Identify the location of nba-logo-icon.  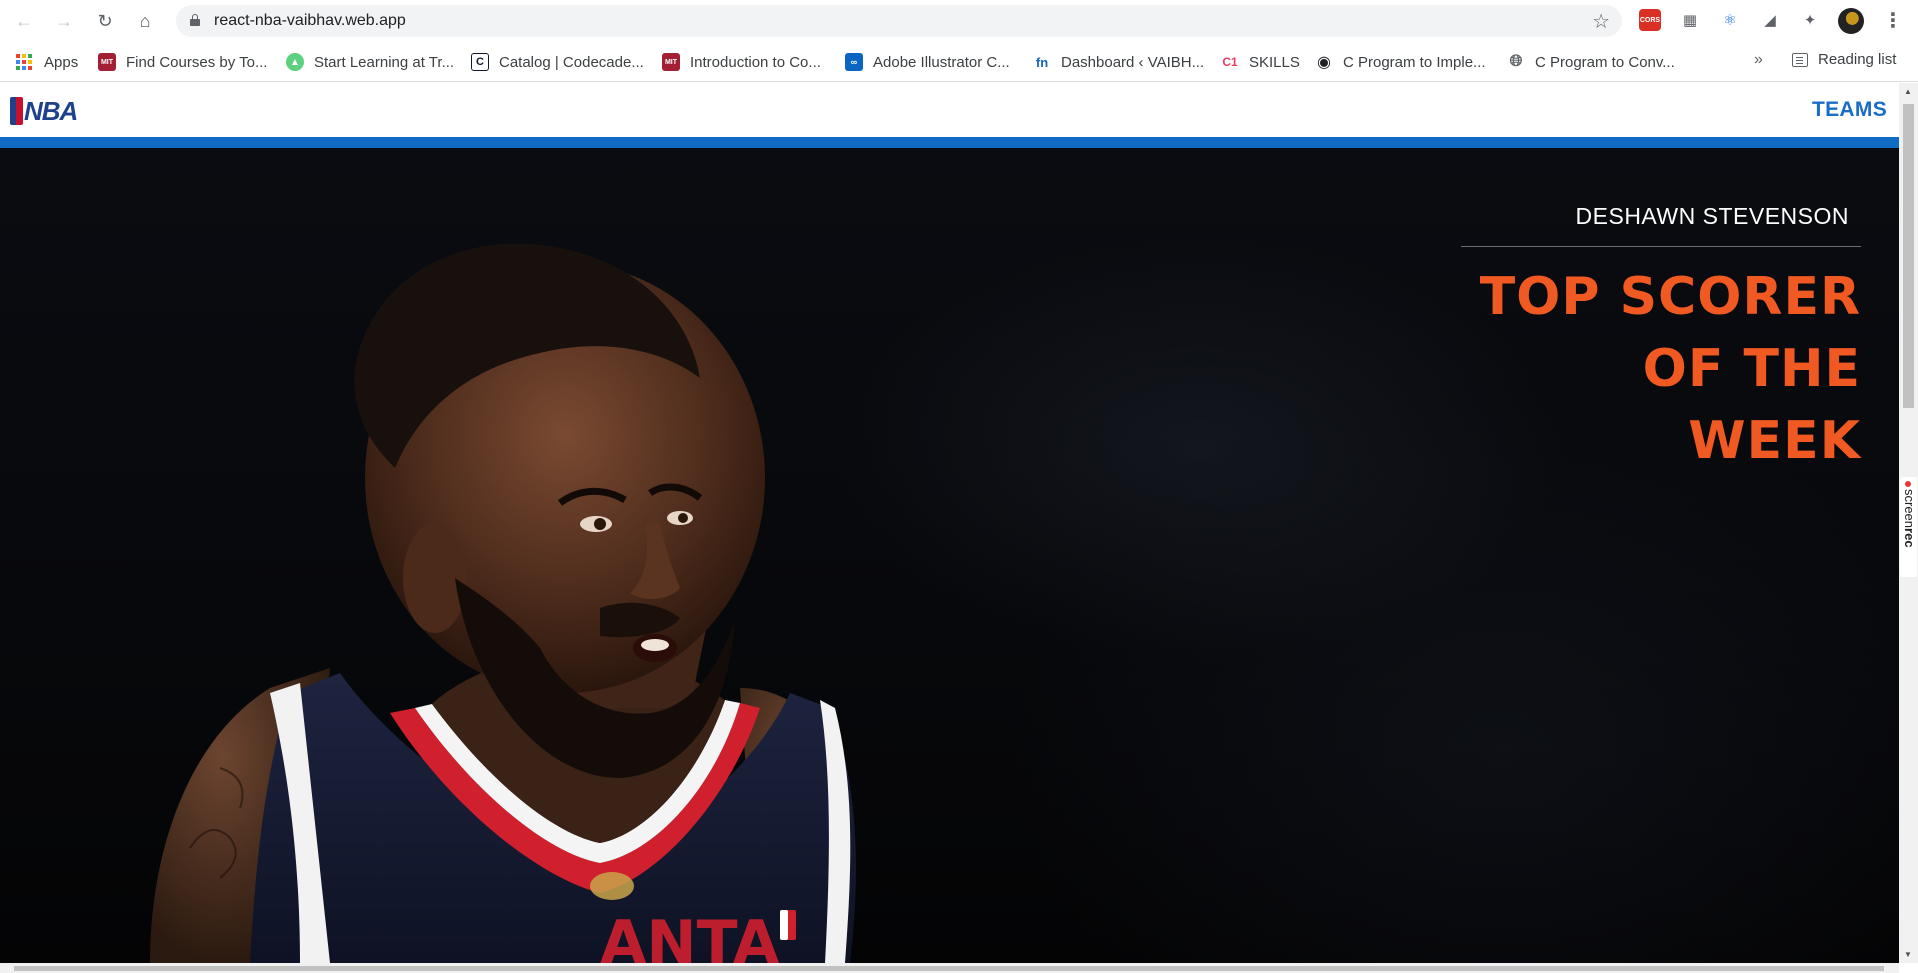
(16, 111).